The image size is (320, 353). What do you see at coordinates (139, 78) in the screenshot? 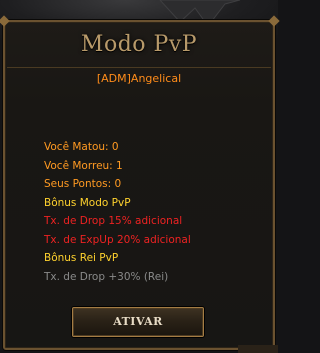
I see `player-name: [ADM]Angelical` at bounding box center [139, 78].